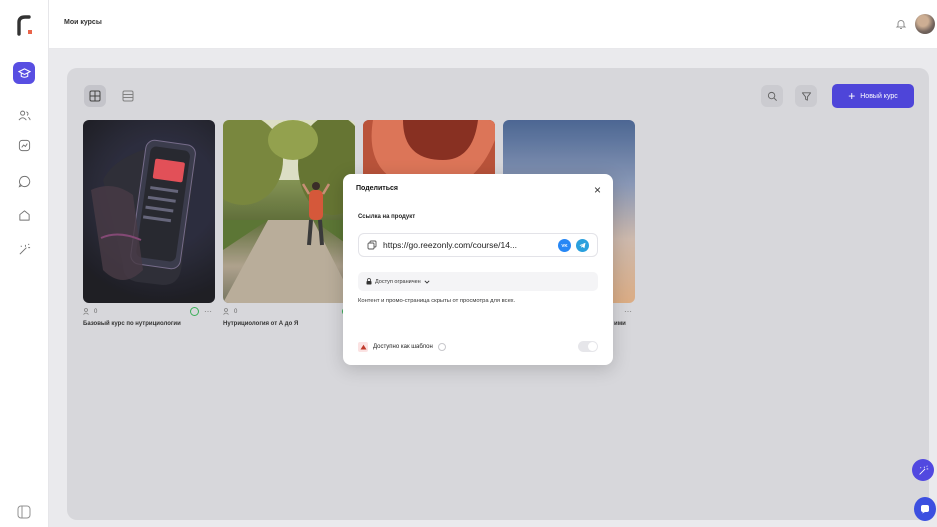 The image size is (937, 527). What do you see at coordinates (582, 245) in the screenshot?
I see `telegram-share-icon` at bounding box center [582, 245].